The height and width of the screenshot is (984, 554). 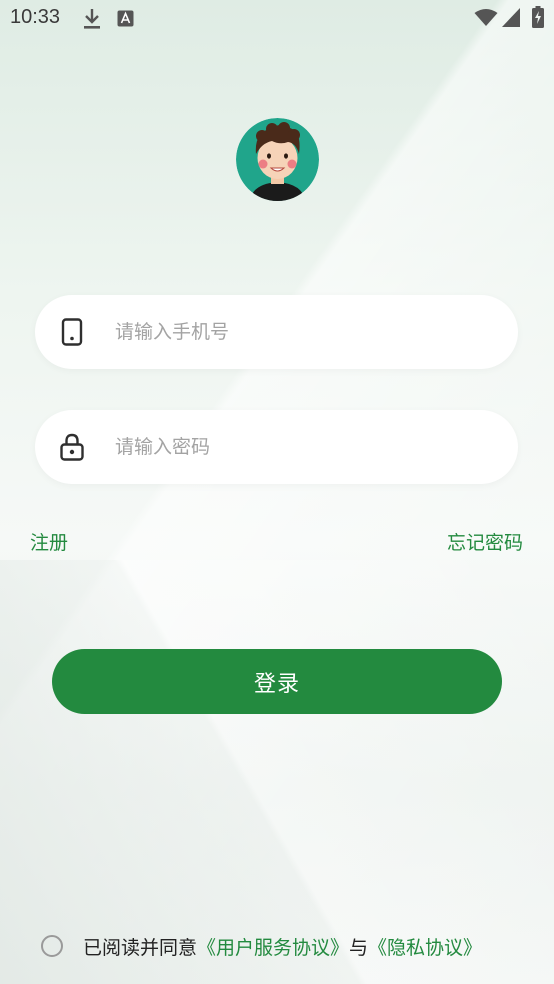 What do you see at coordinates (277, 681) in the screenshot?
I see `login-button: 登录` at bounding box center [277, 681].